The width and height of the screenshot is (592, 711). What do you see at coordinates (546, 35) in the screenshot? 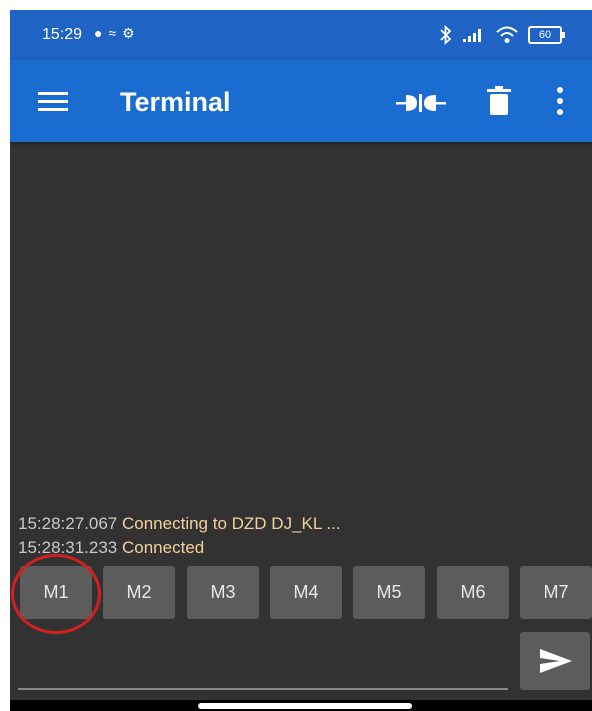
I see `battery-icon: 60` at bounding box center [546, 35].